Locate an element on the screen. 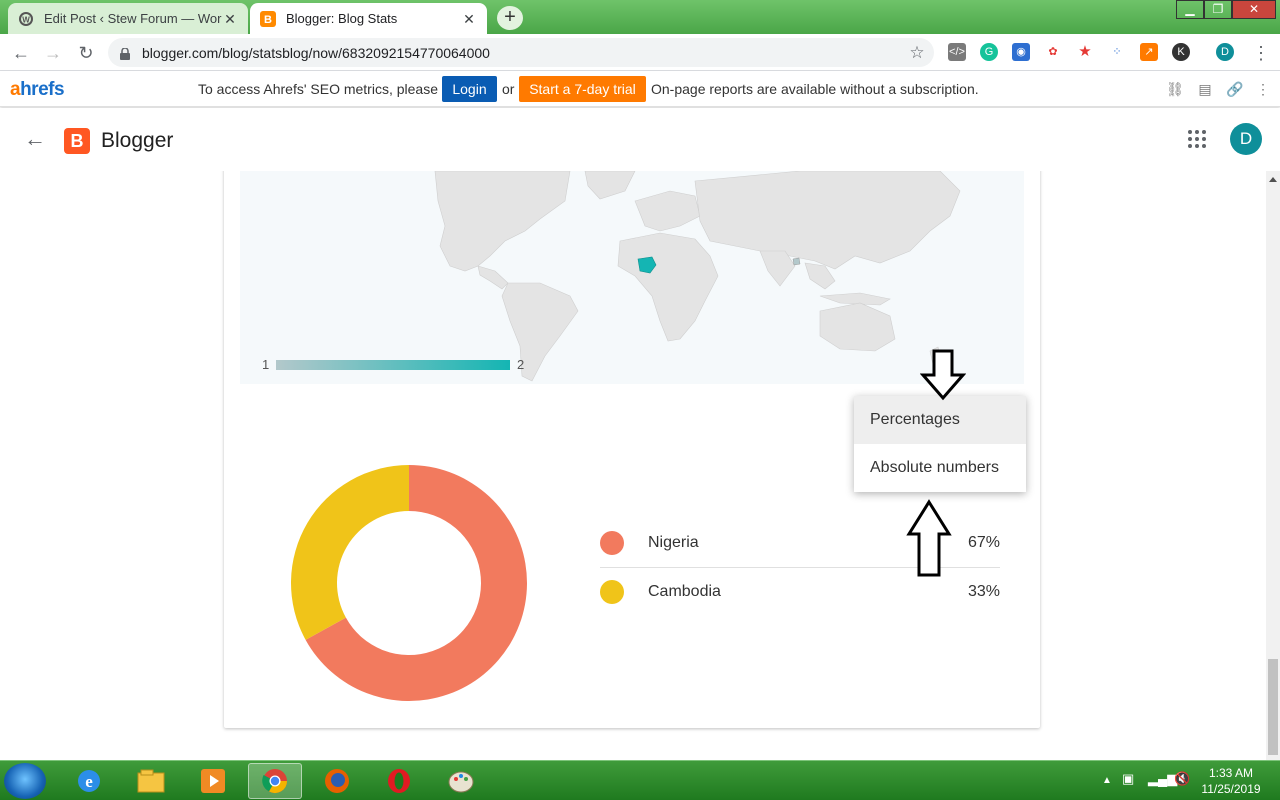 The height and width of the screenshot is (800, 1280). paint-icon is located at coordinates (461, 781).